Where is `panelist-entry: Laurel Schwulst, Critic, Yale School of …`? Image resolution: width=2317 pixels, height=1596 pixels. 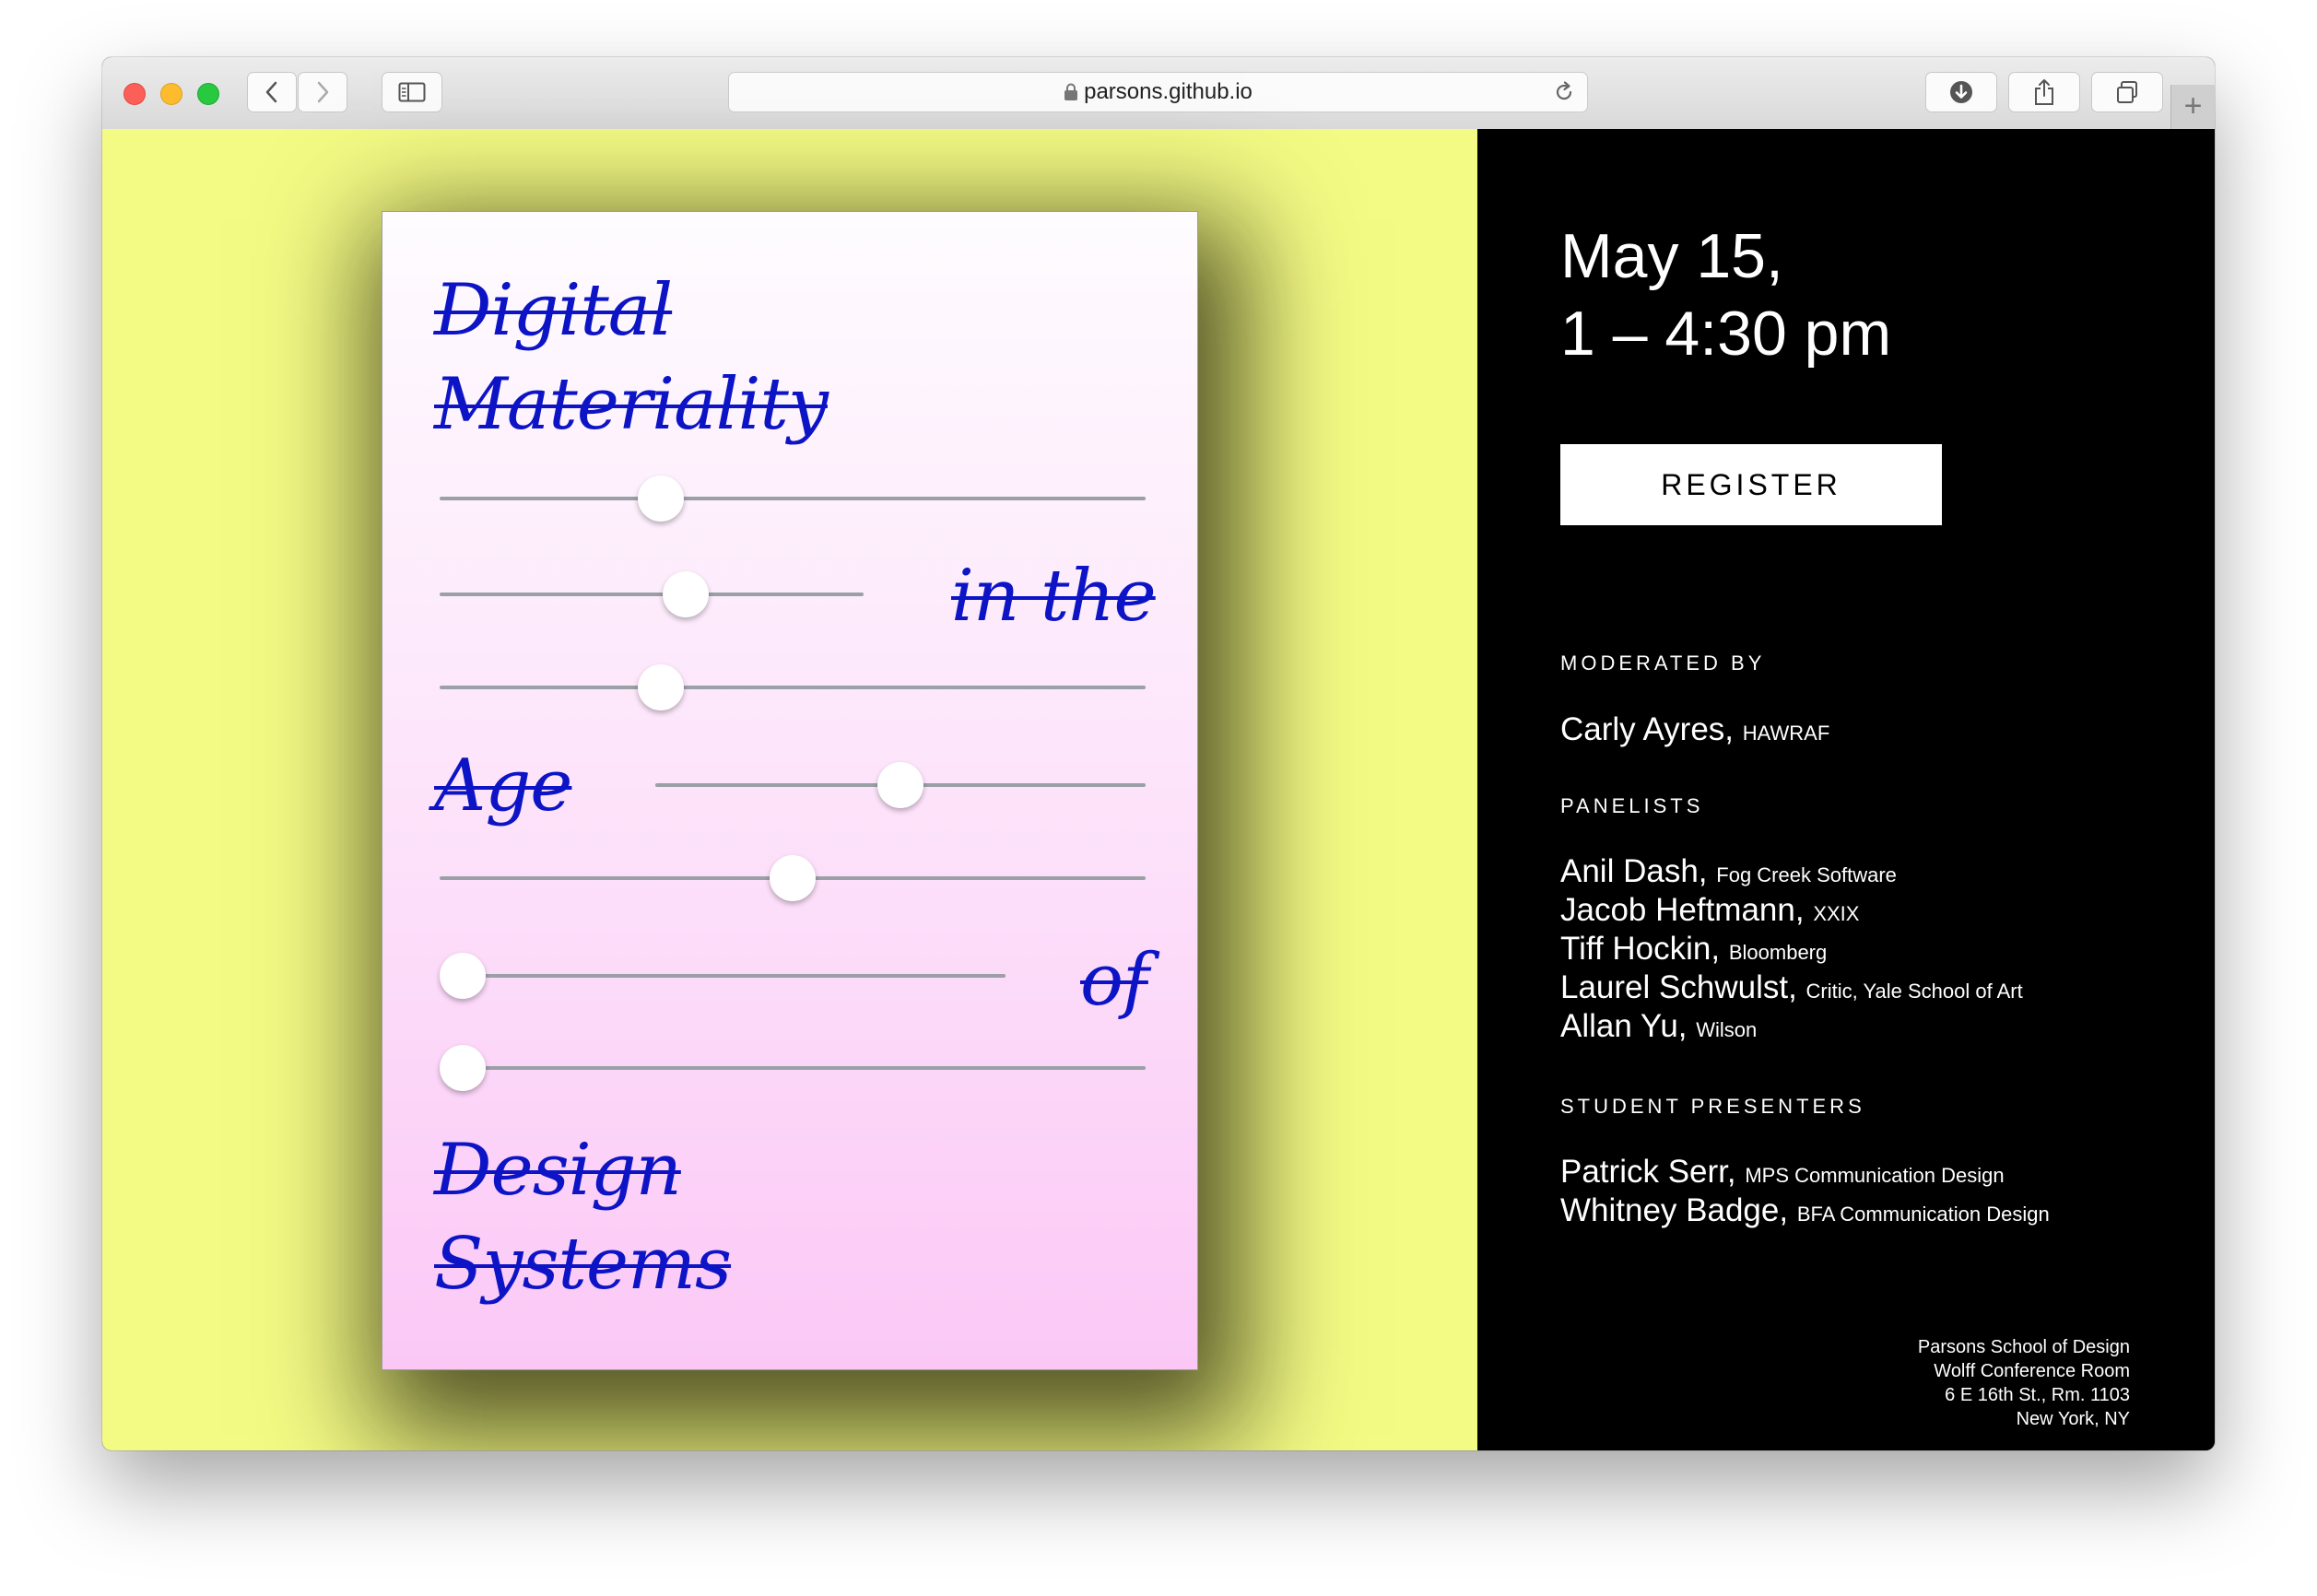 panelist-entry: Laurel Schwulst, Critic, Yale School of … is located at coordinates (1791, 988).